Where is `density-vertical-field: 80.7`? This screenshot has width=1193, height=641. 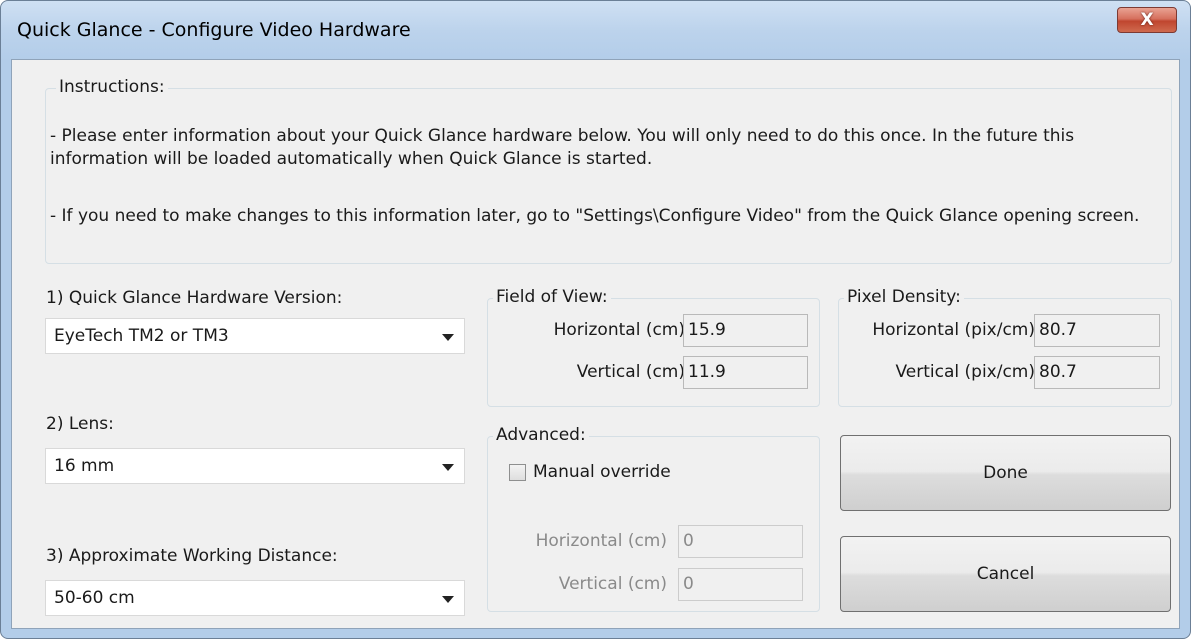 density-vertical-field: 80.7 is located at coordinates (1097, 372).